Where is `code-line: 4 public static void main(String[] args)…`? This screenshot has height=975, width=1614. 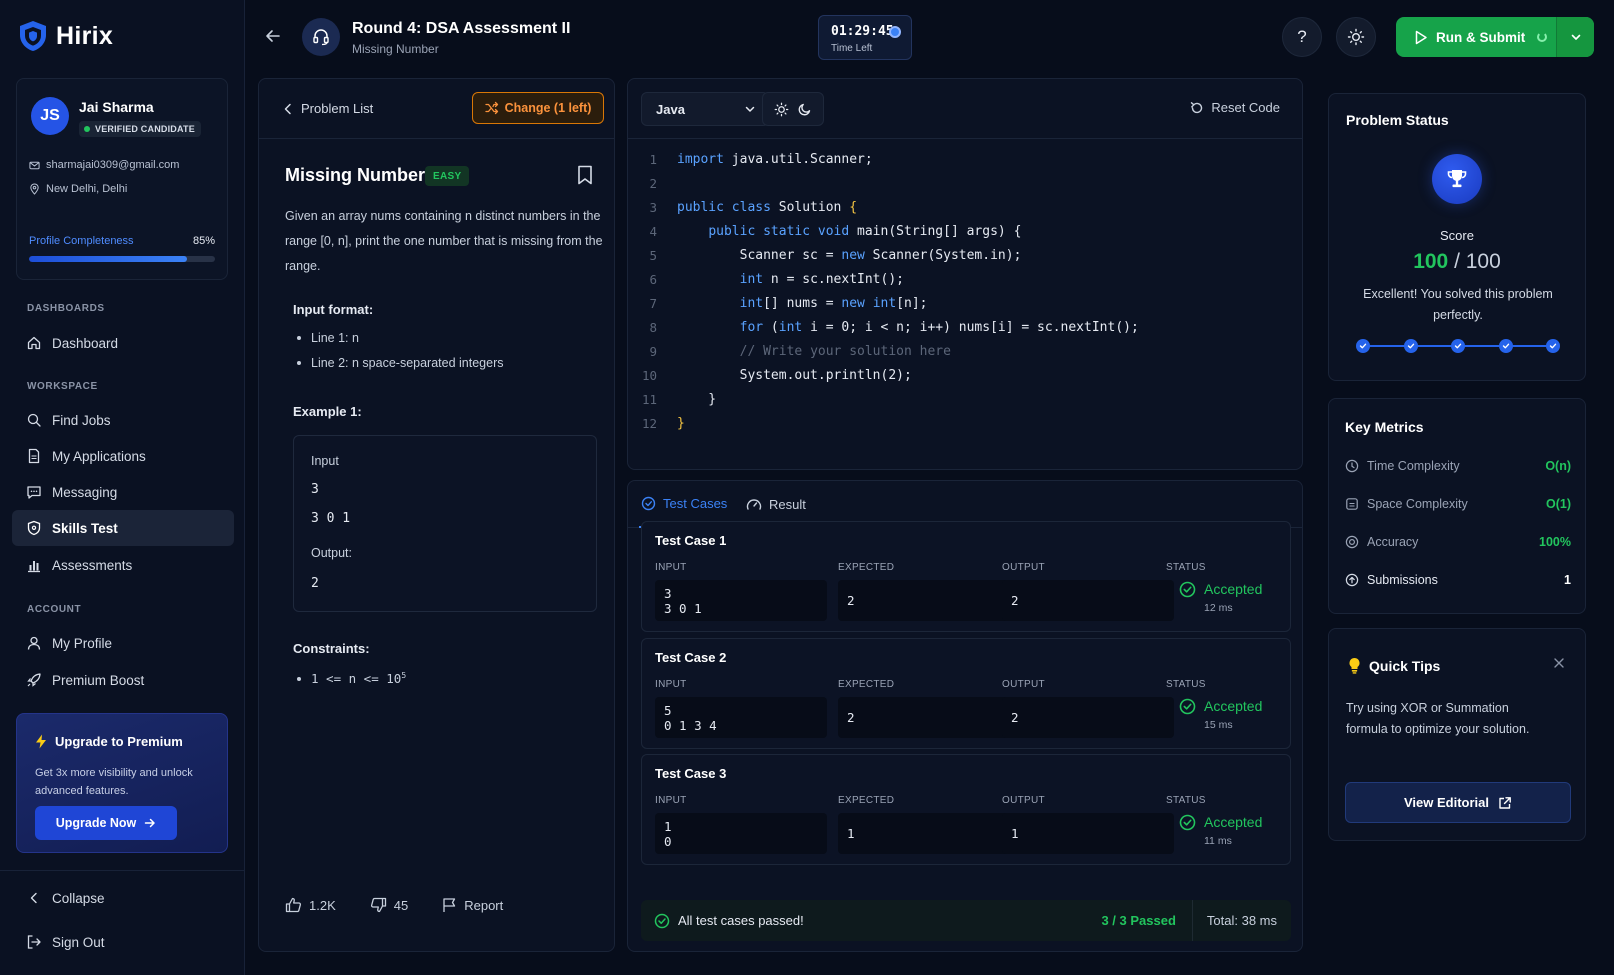 code-line: 4 public static void main(String[] args)… is located at coordinates (965, 231).